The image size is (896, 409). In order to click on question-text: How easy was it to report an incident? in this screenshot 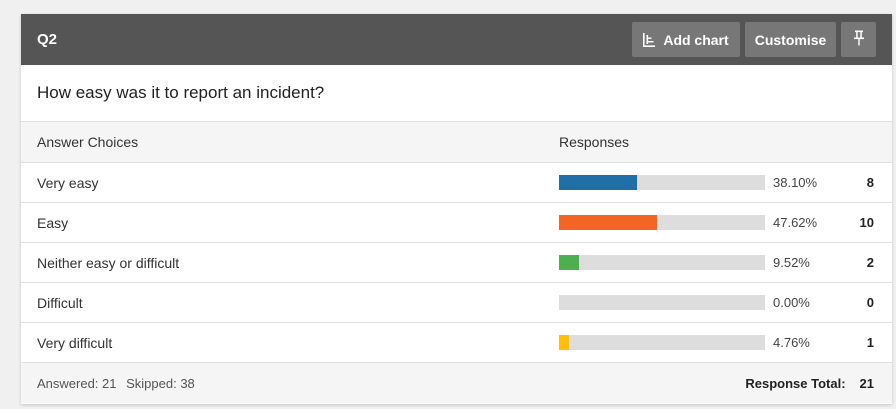, I will do `click(456, 93)`.